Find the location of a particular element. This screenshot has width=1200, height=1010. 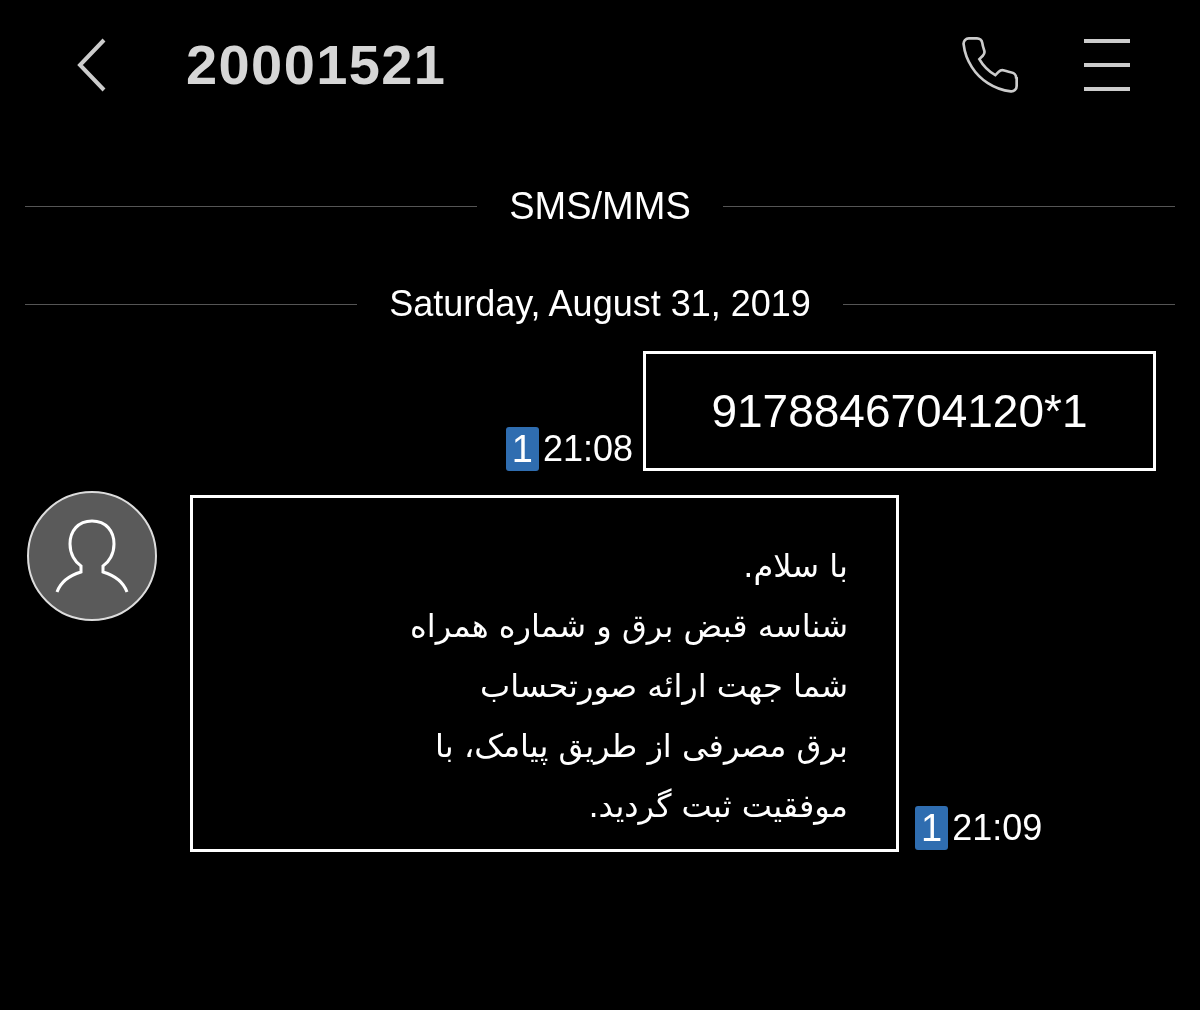

menu-icon is located at coordinates (1107, 65).